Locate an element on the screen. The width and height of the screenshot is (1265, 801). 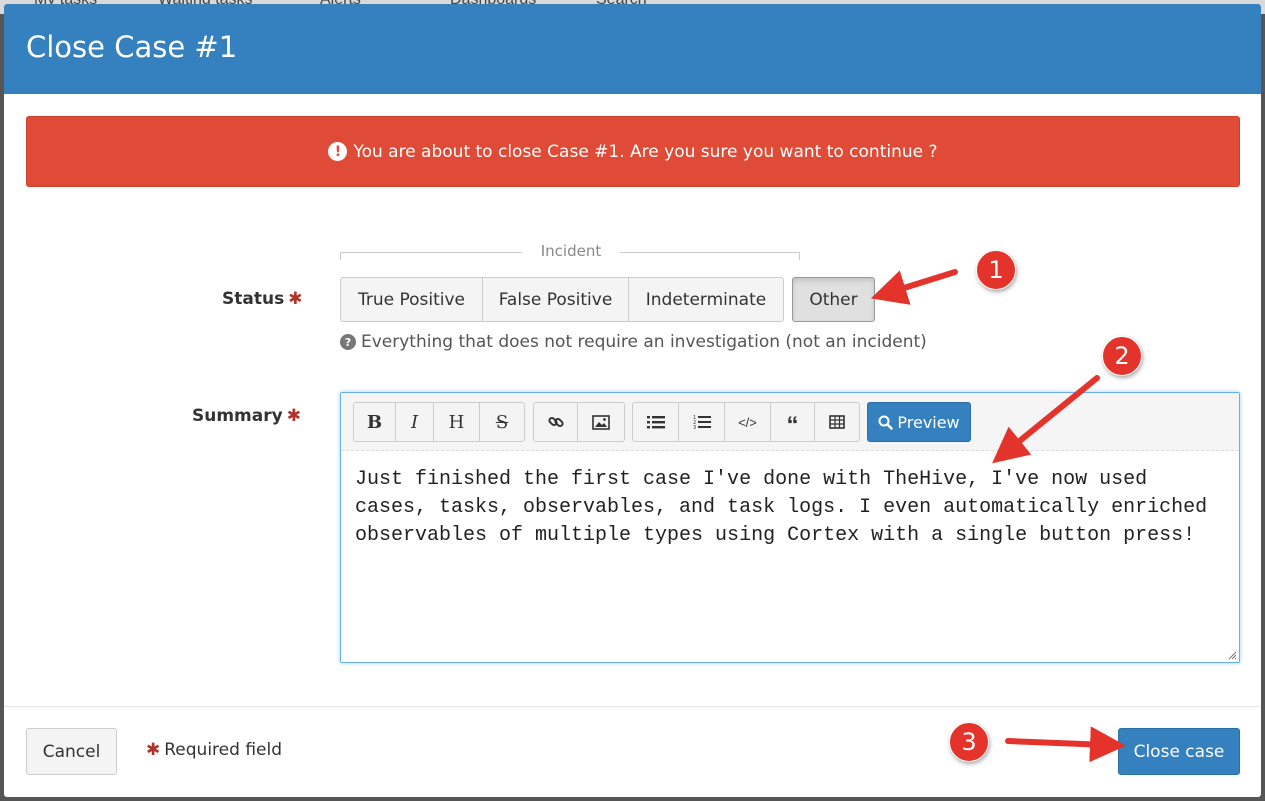
close-case-button: Close case is located at coordinates (1179, 751).